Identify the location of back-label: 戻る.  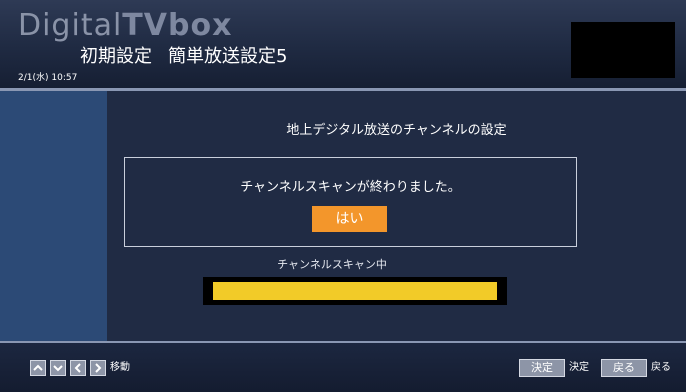
(661, 367).